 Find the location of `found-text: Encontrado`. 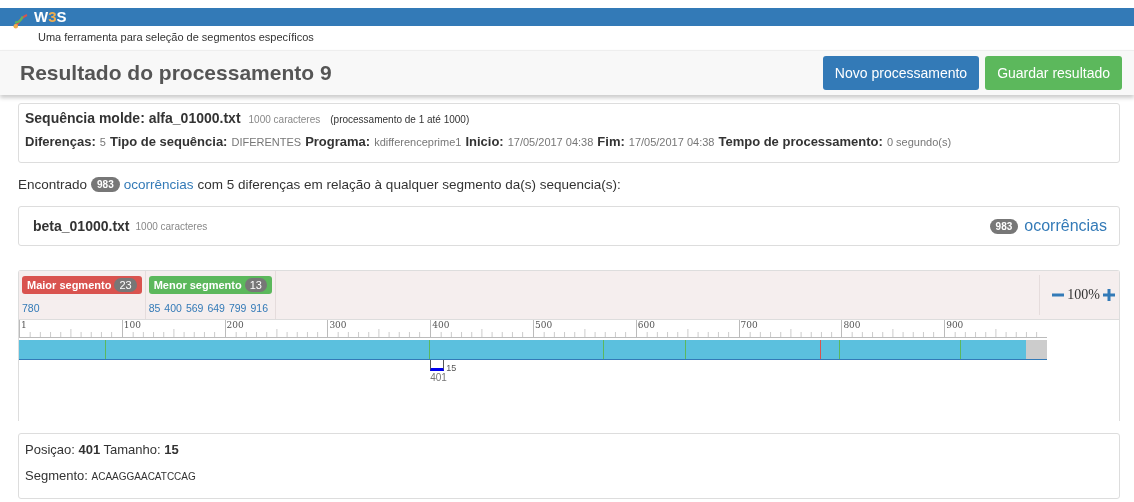

found-text: Encontrado is located at coordinates (53, 184).